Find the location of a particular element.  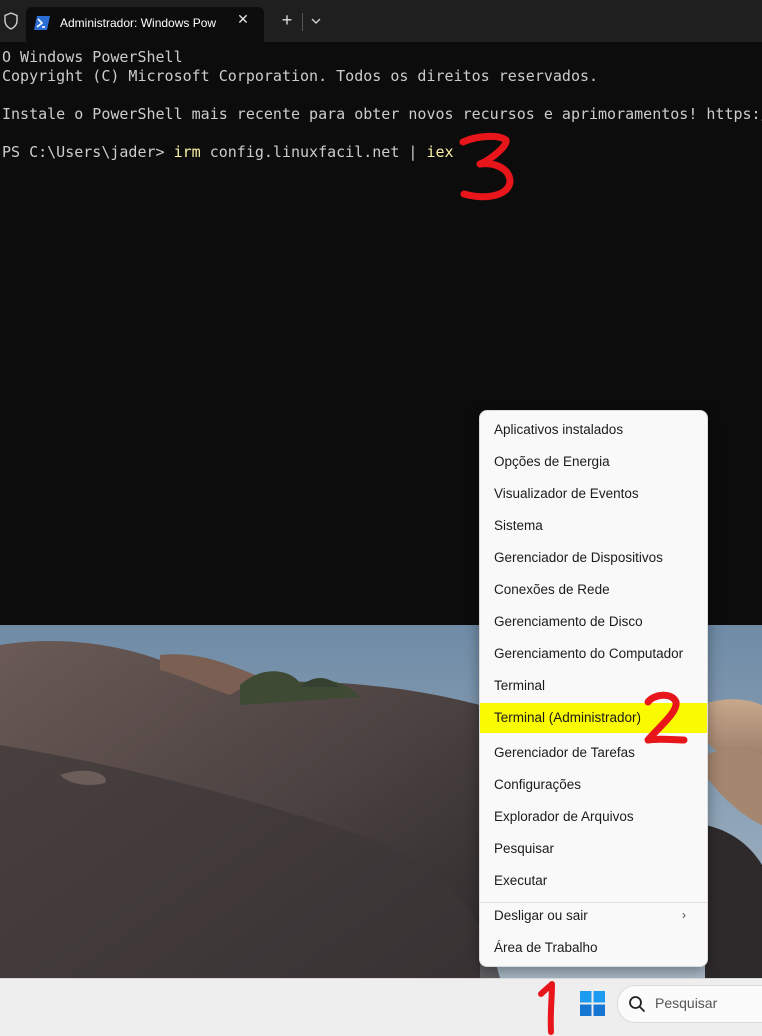

tab-powershell-admin: Administrador: Windows Pow ✕ is located at coordinates (145, 24).